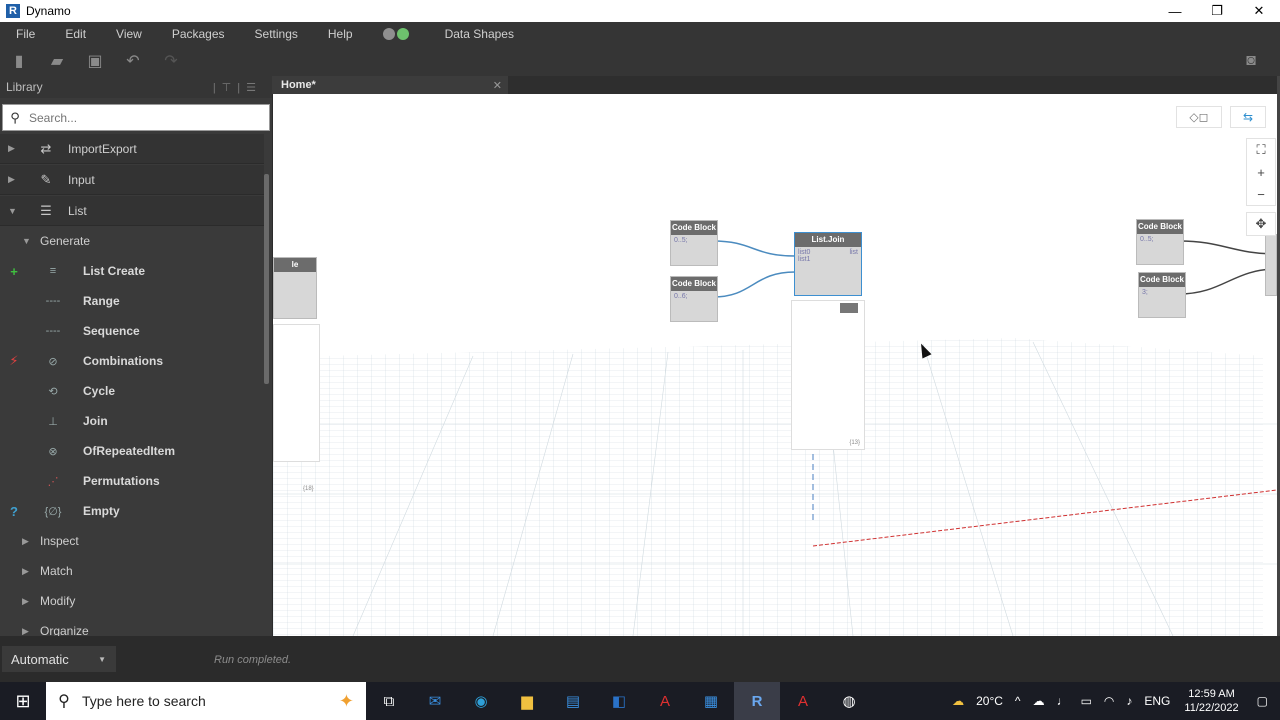  I want to click on search-icon: ⚲, so click(15, 117).